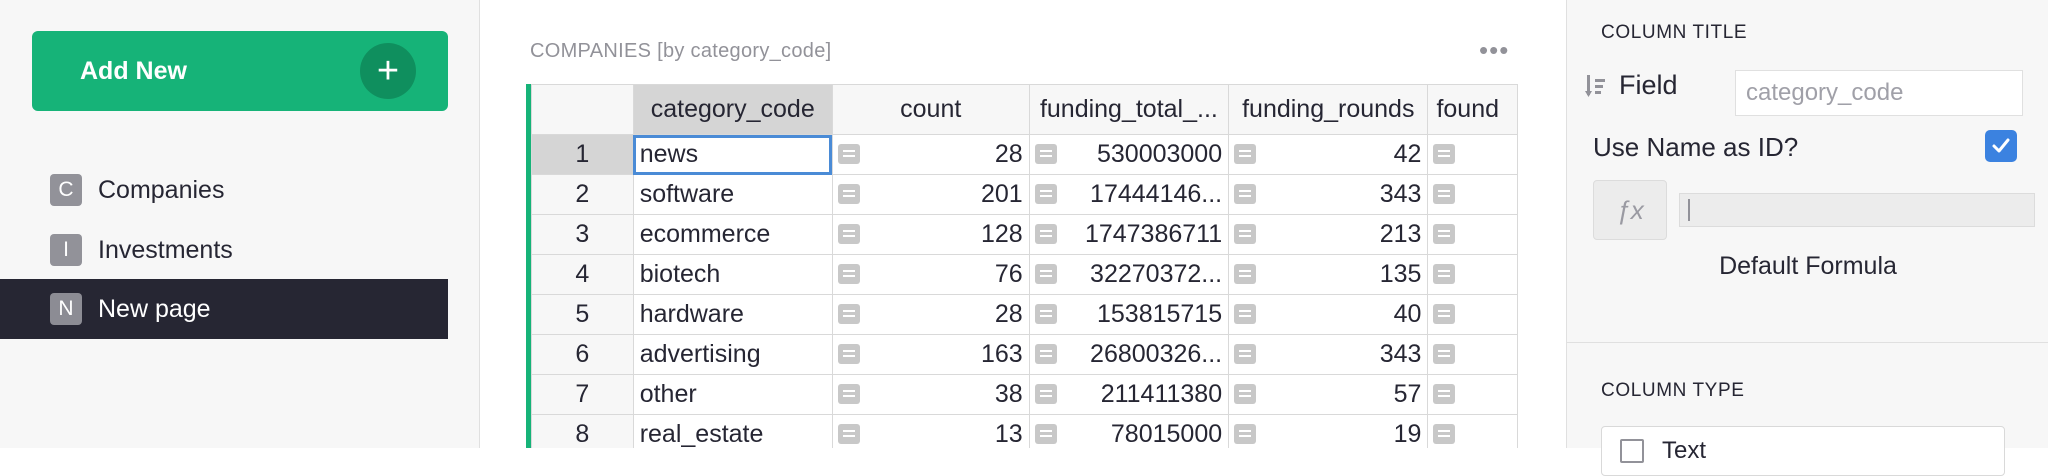 This screenshot has width=2048, height=476. I want to click on add-new-button: Add New +, so click(240, 71).